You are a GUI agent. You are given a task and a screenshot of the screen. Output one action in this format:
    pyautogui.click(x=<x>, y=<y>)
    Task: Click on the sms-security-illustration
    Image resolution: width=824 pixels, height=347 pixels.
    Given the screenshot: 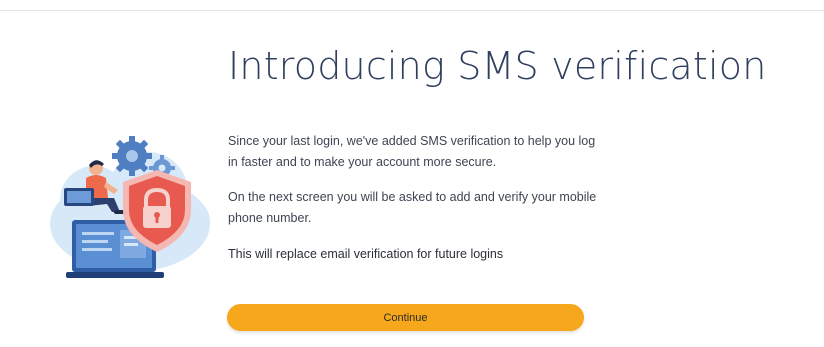 What is the action you would take?
    pyautogui.click(x=130, y=208)
    